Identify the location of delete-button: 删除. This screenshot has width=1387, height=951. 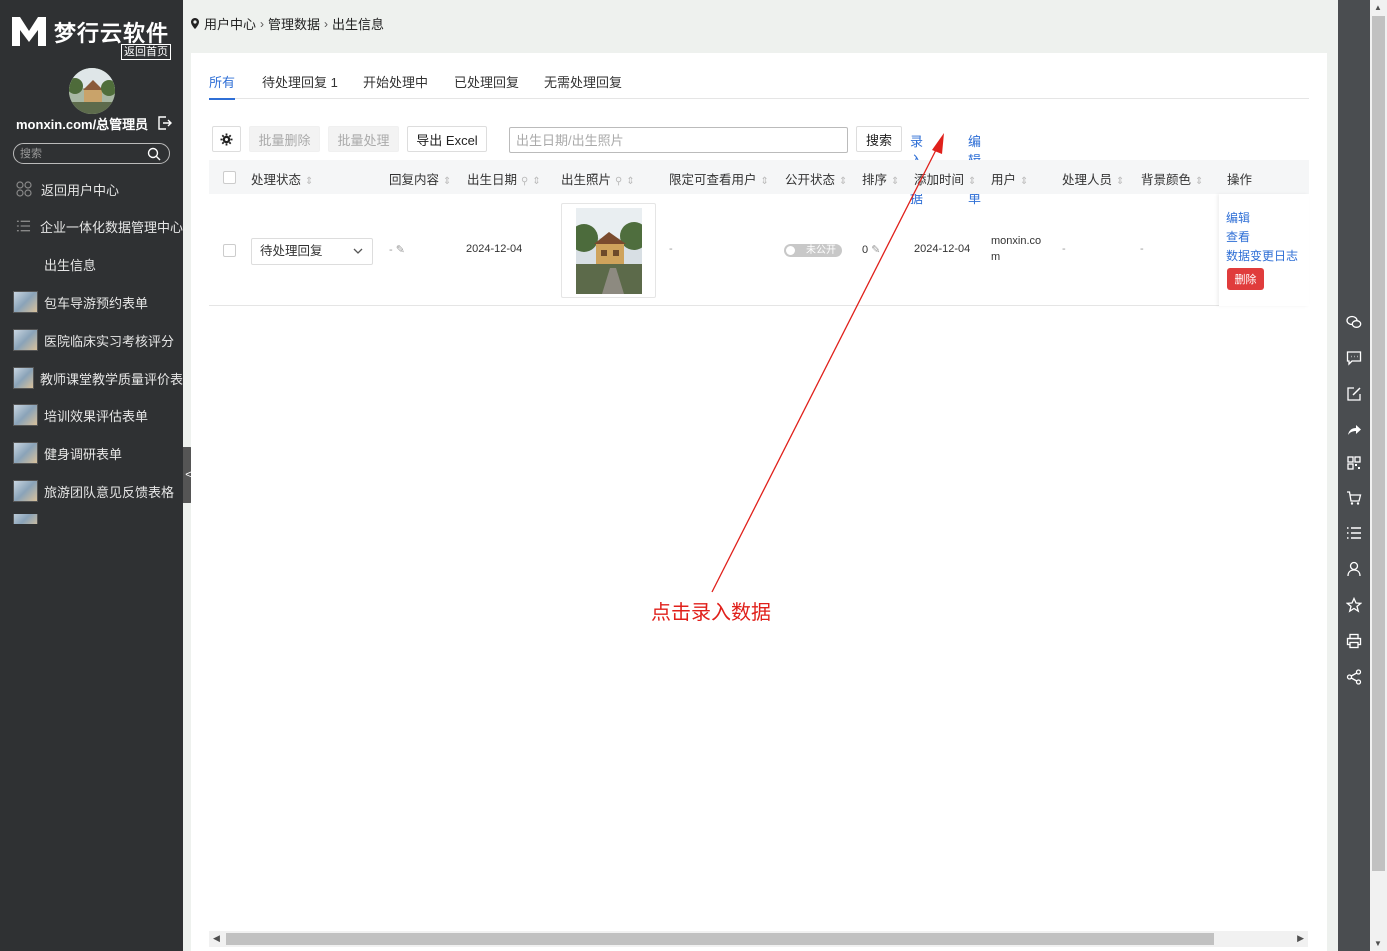
(1245, 279).